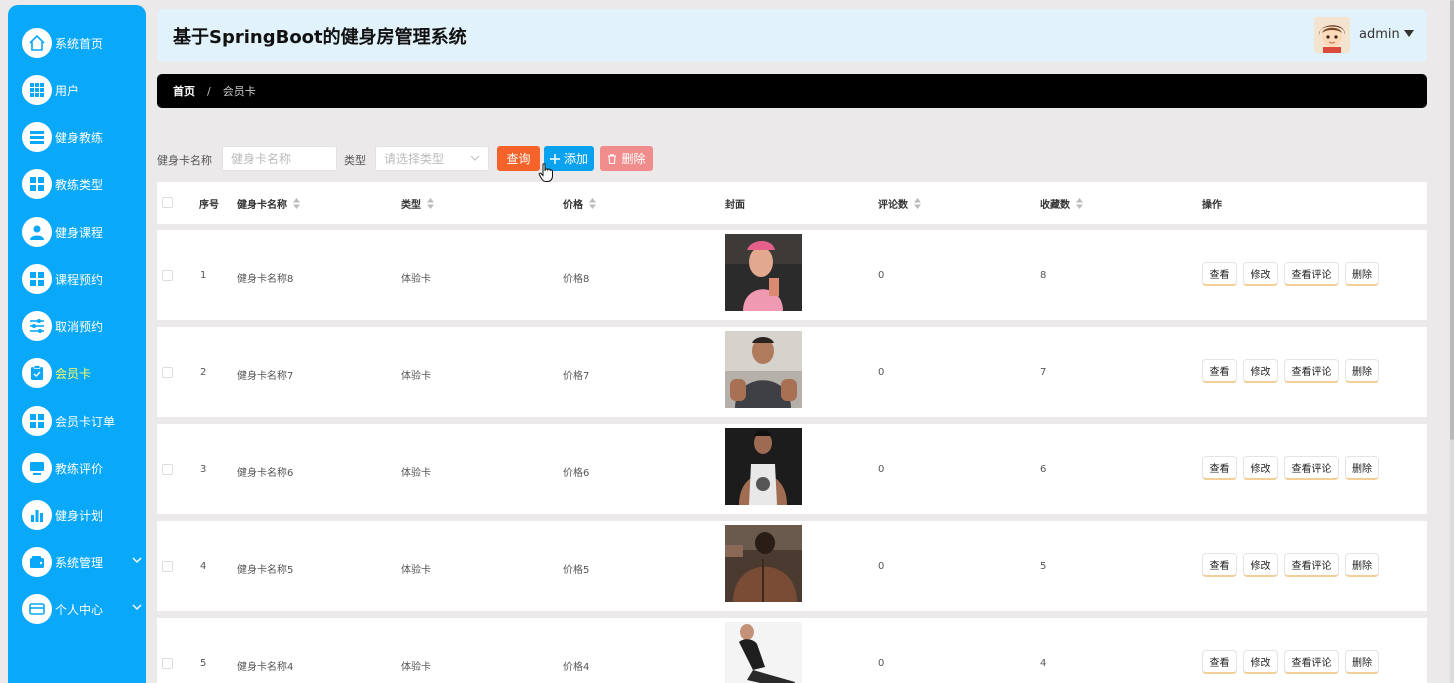 The width and height of the screenshot is (1454, 683). Describe the element at coordinates (265, 570) in the screenshot. I see `row-name: 健身卡名称5` at that location.